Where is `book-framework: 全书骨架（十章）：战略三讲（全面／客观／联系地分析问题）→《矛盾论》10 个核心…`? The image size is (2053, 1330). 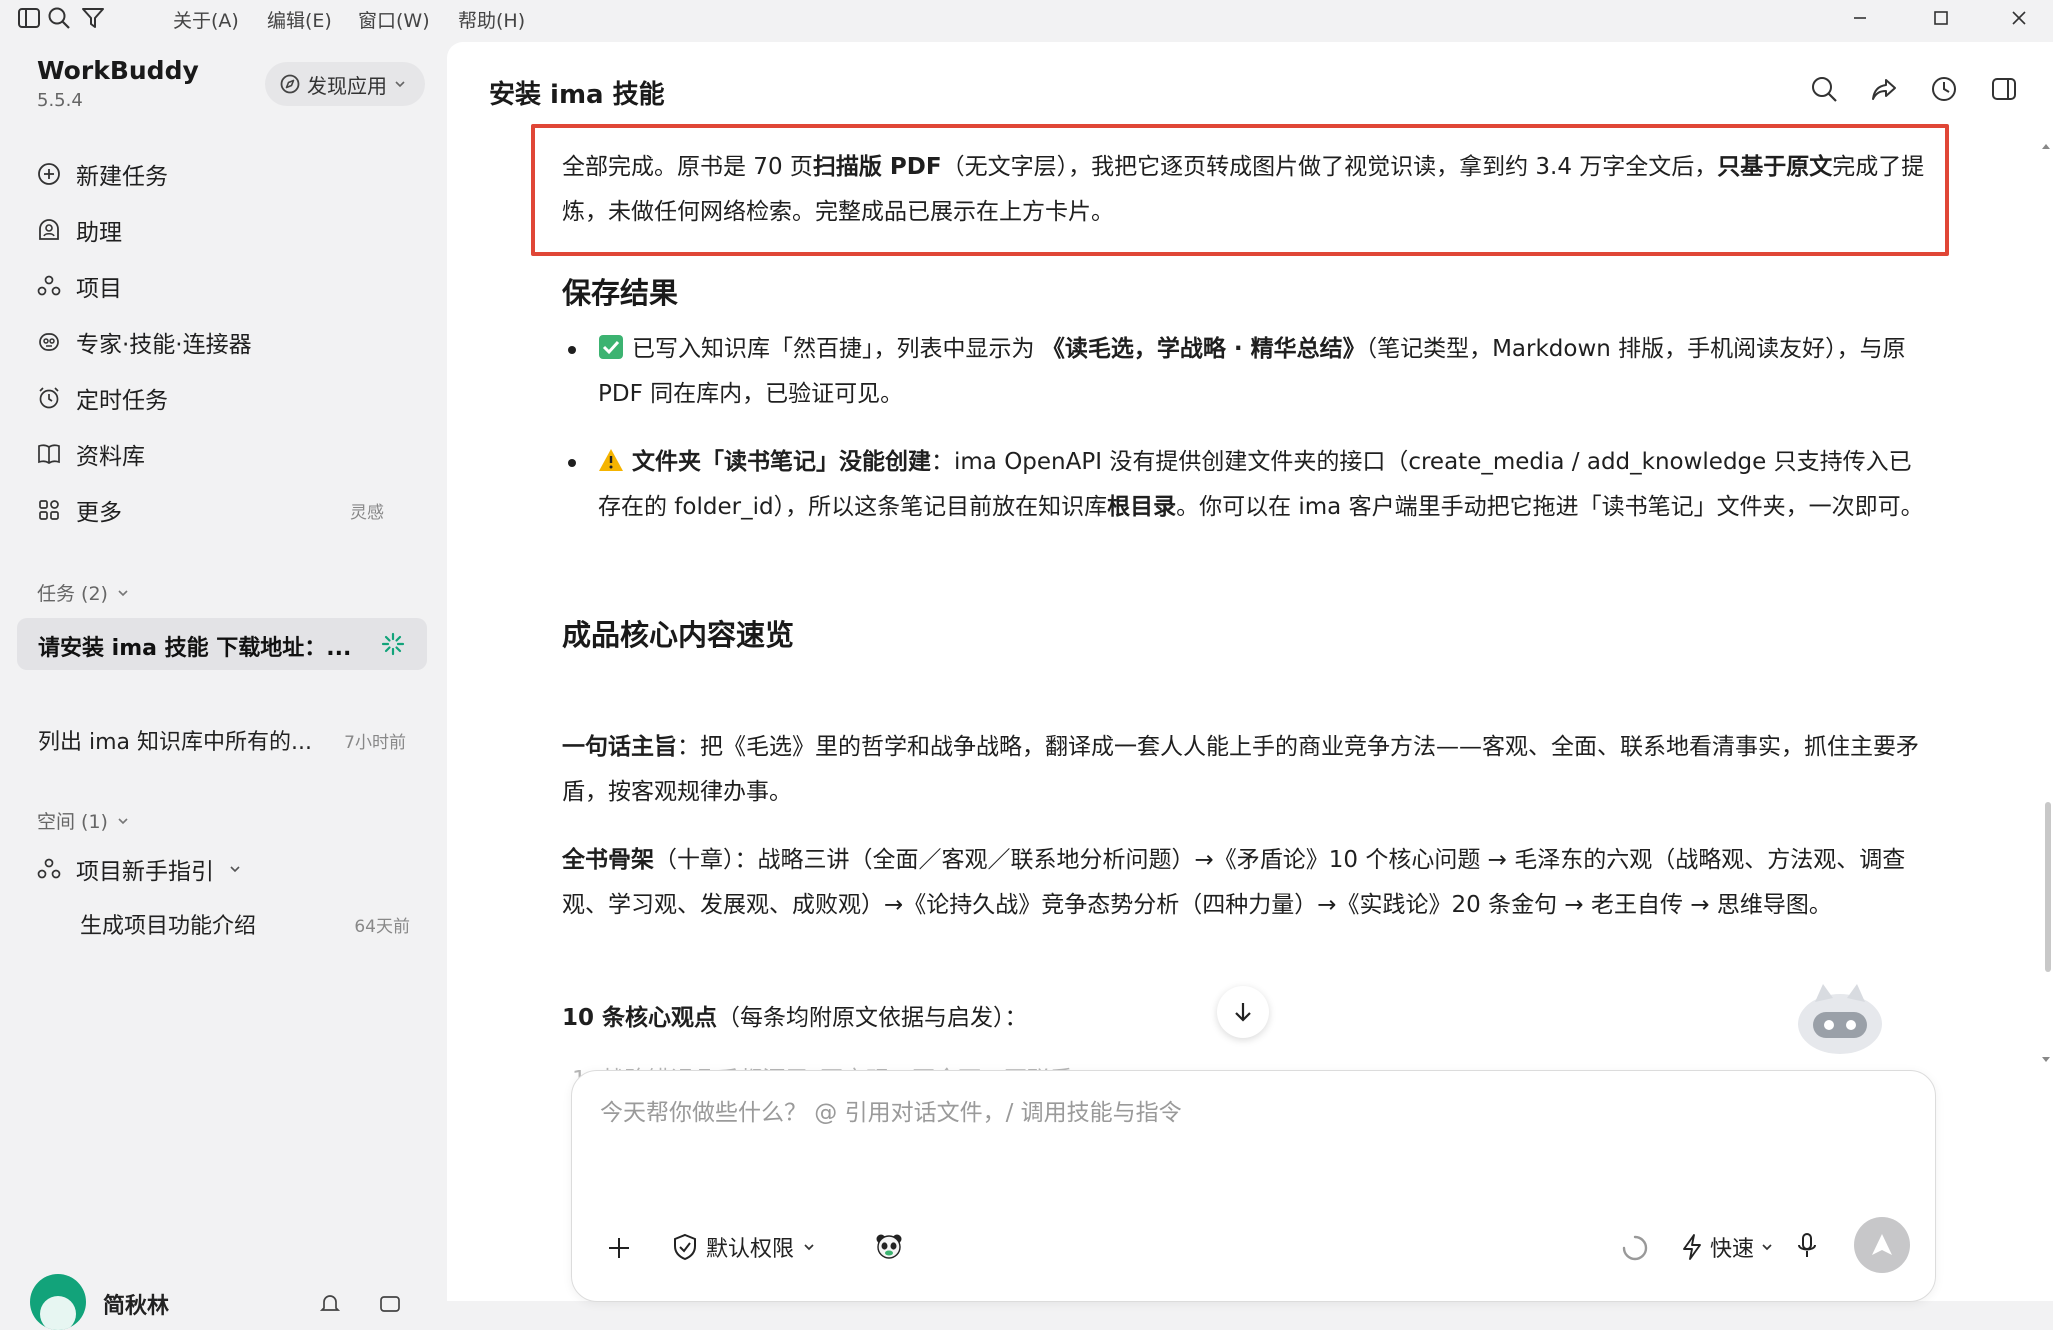
book-framework: 全书骨架（十章）：战略三讲（全面／客观／联系地分析问题）→《矛盾论》10 个核心… is located at coordinates (1234, 882).